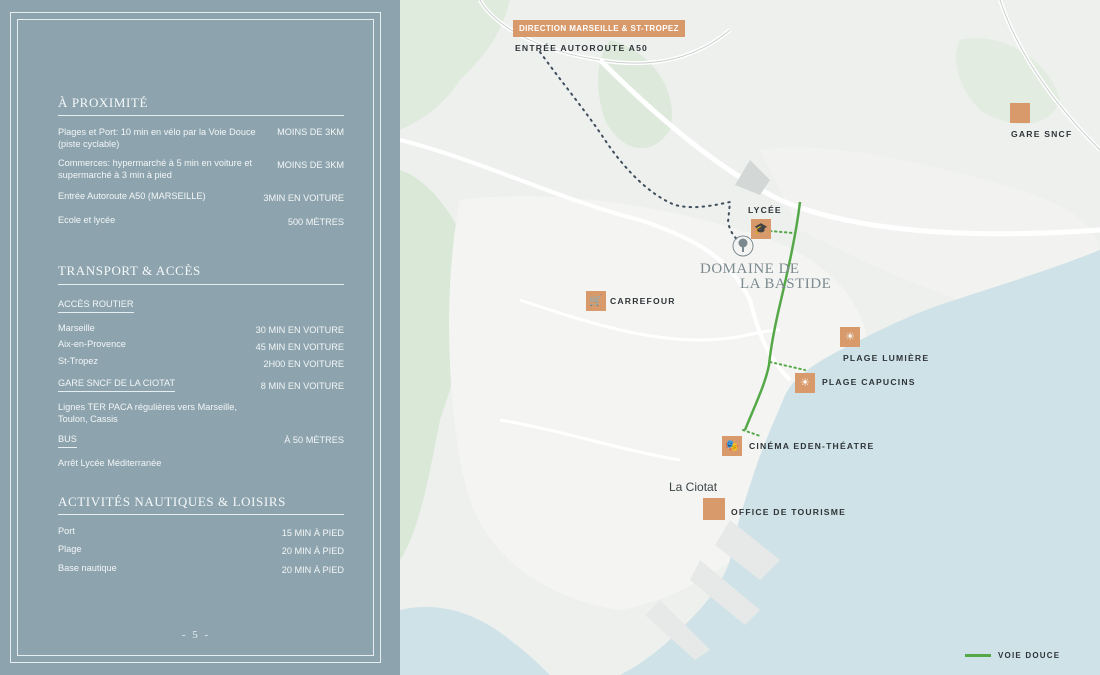 This screenshot has width=1100, height=675. Describe the element at coordinates (70, 549) in the screenshot. I see `leisure-row-label: Plage` at that location.